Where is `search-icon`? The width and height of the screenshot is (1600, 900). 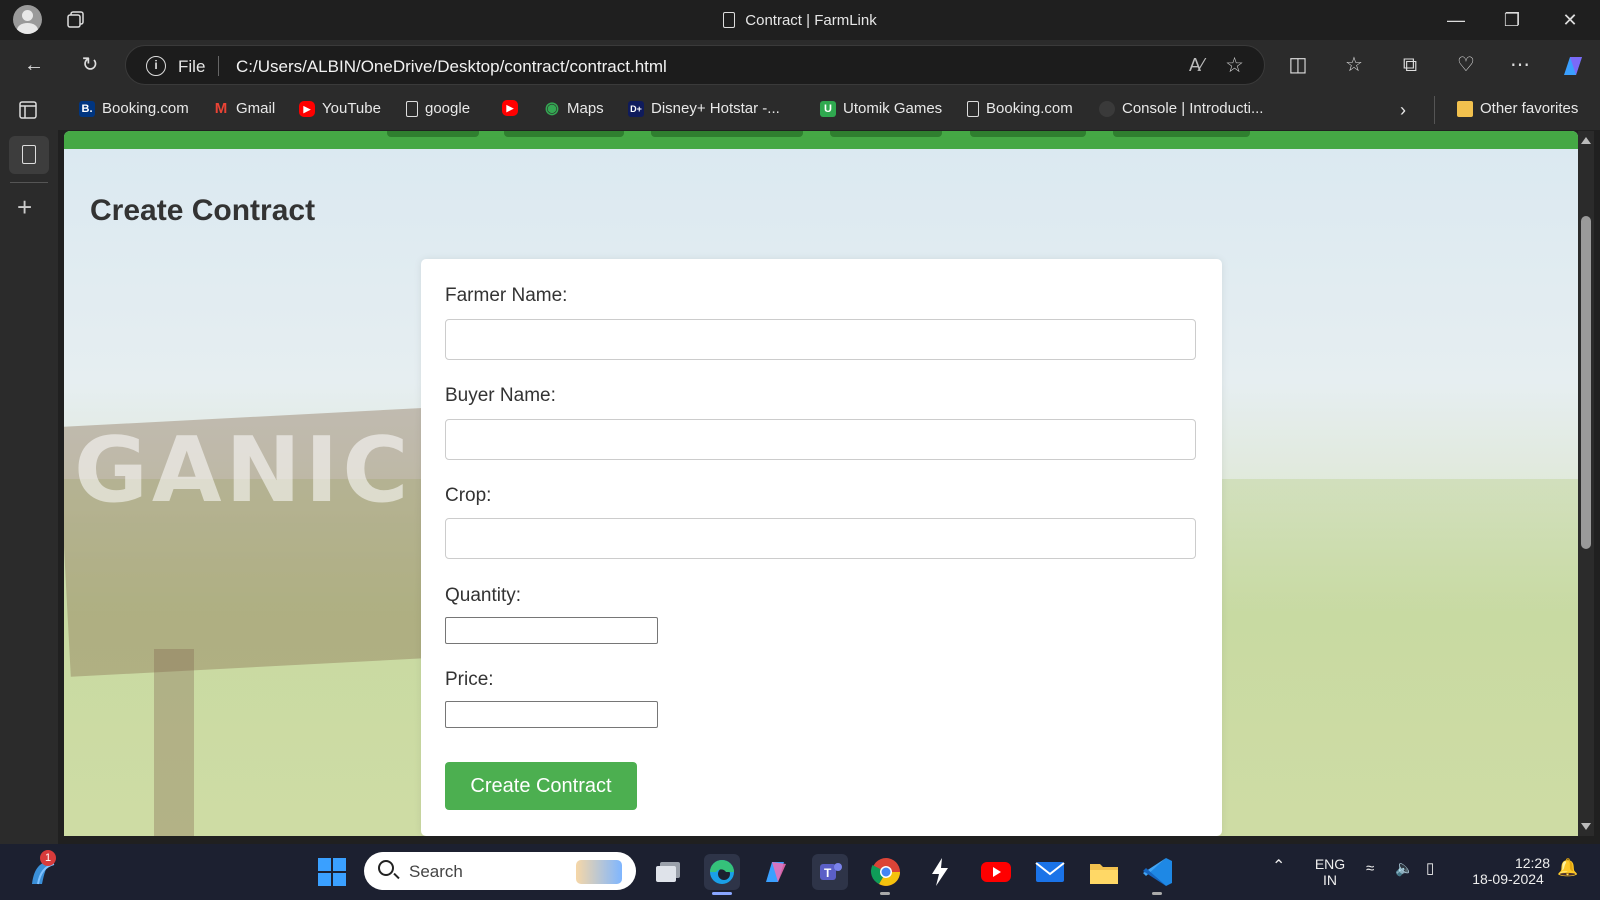 search-icon is located at coordinates (386, 868).